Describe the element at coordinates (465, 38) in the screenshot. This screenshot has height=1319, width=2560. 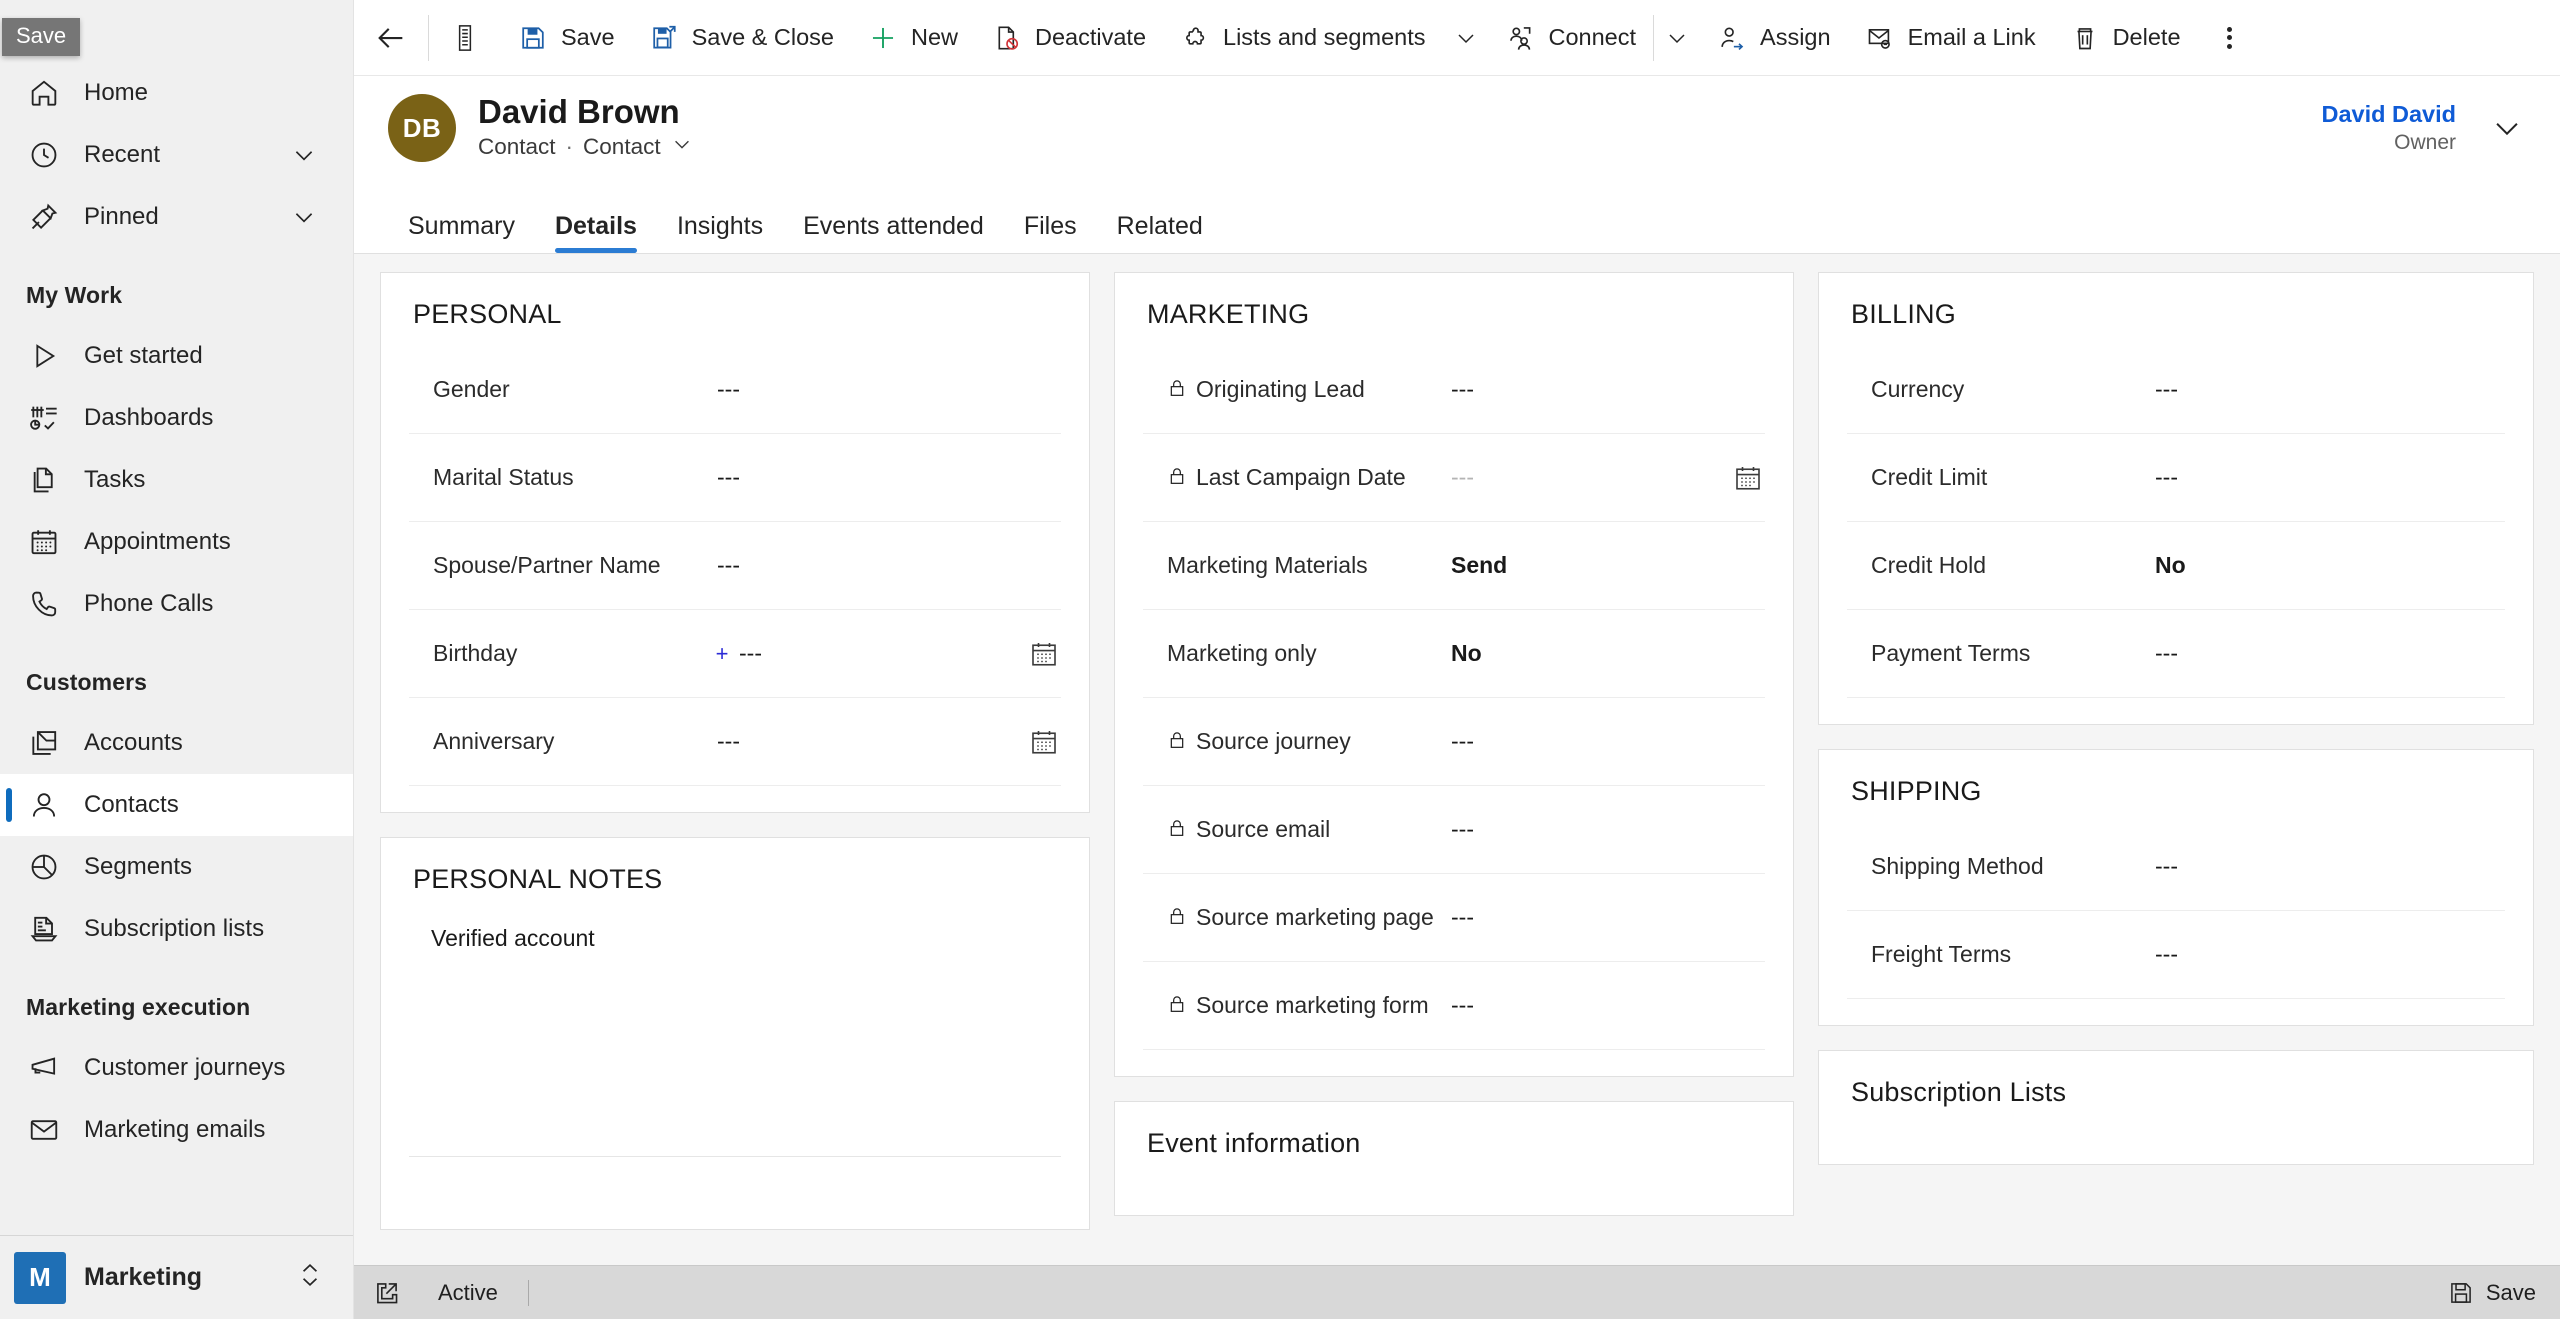
I see `form-list-icon` at that location.